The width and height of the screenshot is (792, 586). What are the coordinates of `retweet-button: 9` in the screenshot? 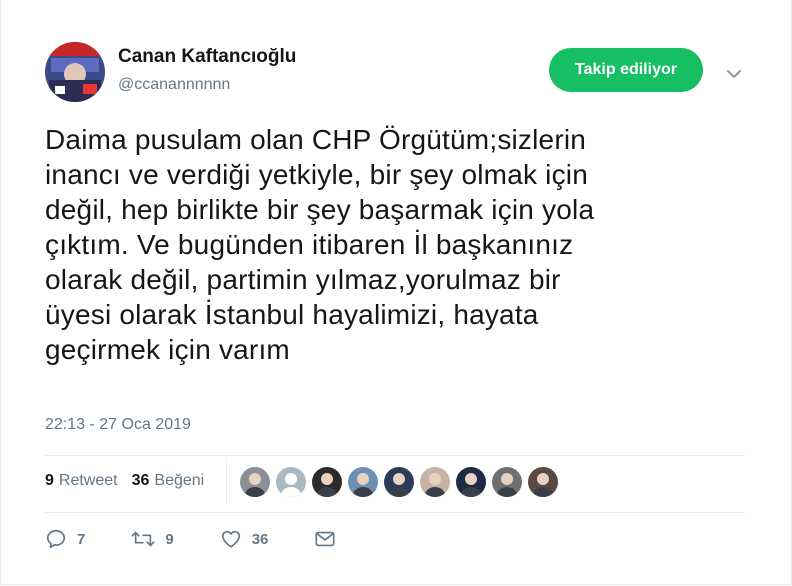 It's located at (152, 539).